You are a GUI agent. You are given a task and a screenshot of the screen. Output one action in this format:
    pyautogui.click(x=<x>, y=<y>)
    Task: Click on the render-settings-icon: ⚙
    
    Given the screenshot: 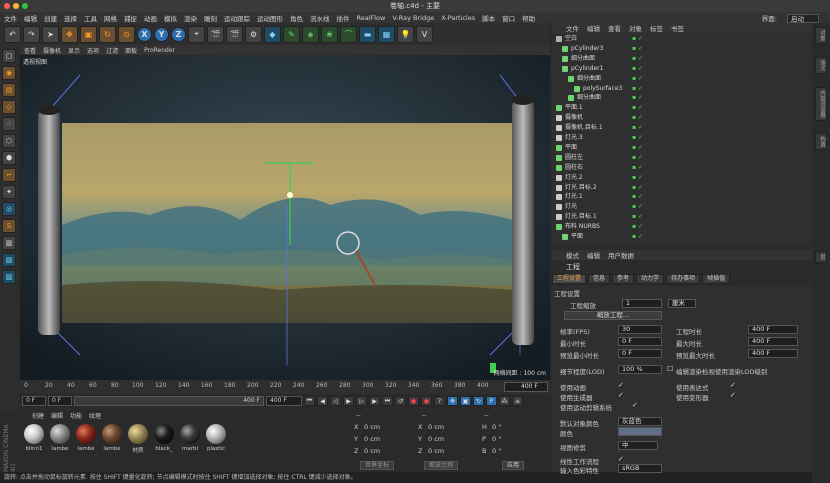 What is the action you would take?
    pyautogui.click(x=253, y=34)
    